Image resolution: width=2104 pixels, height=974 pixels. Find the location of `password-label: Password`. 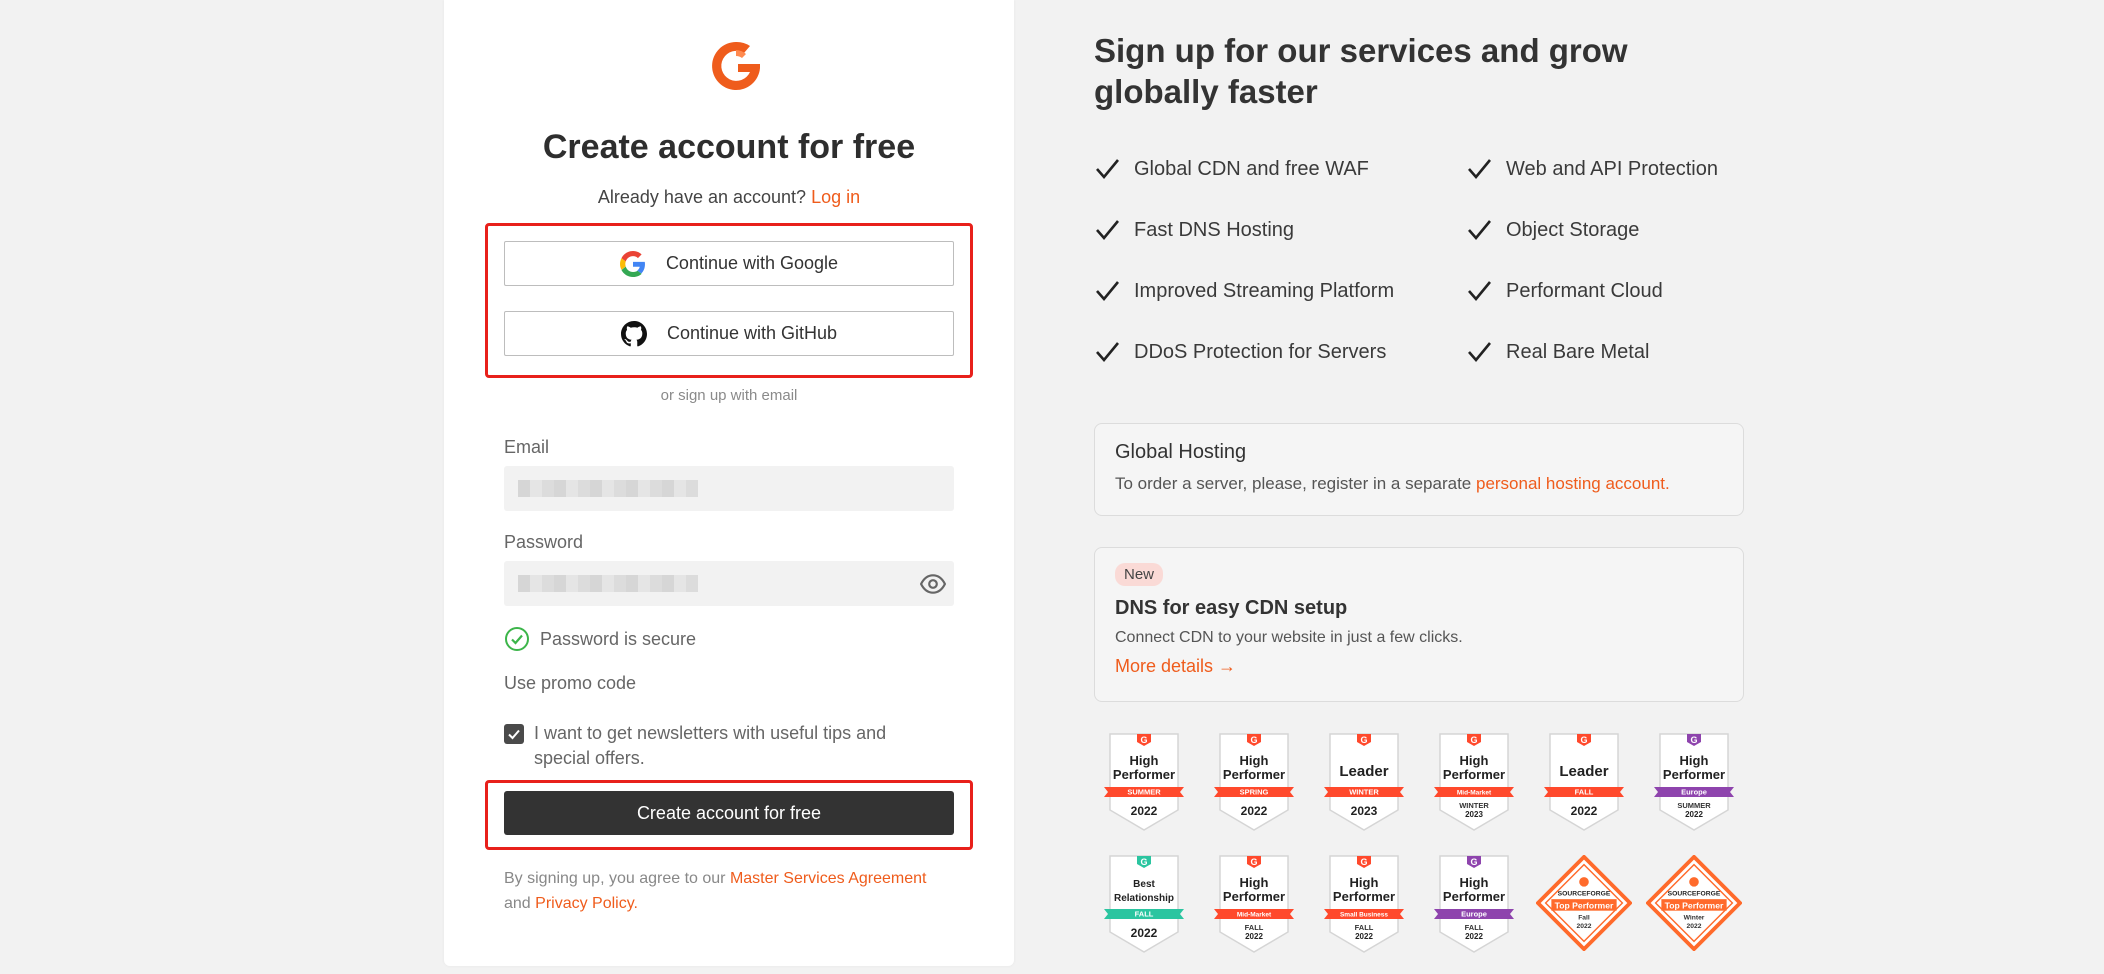

password-label: Password is located at coordinates (544, 542).